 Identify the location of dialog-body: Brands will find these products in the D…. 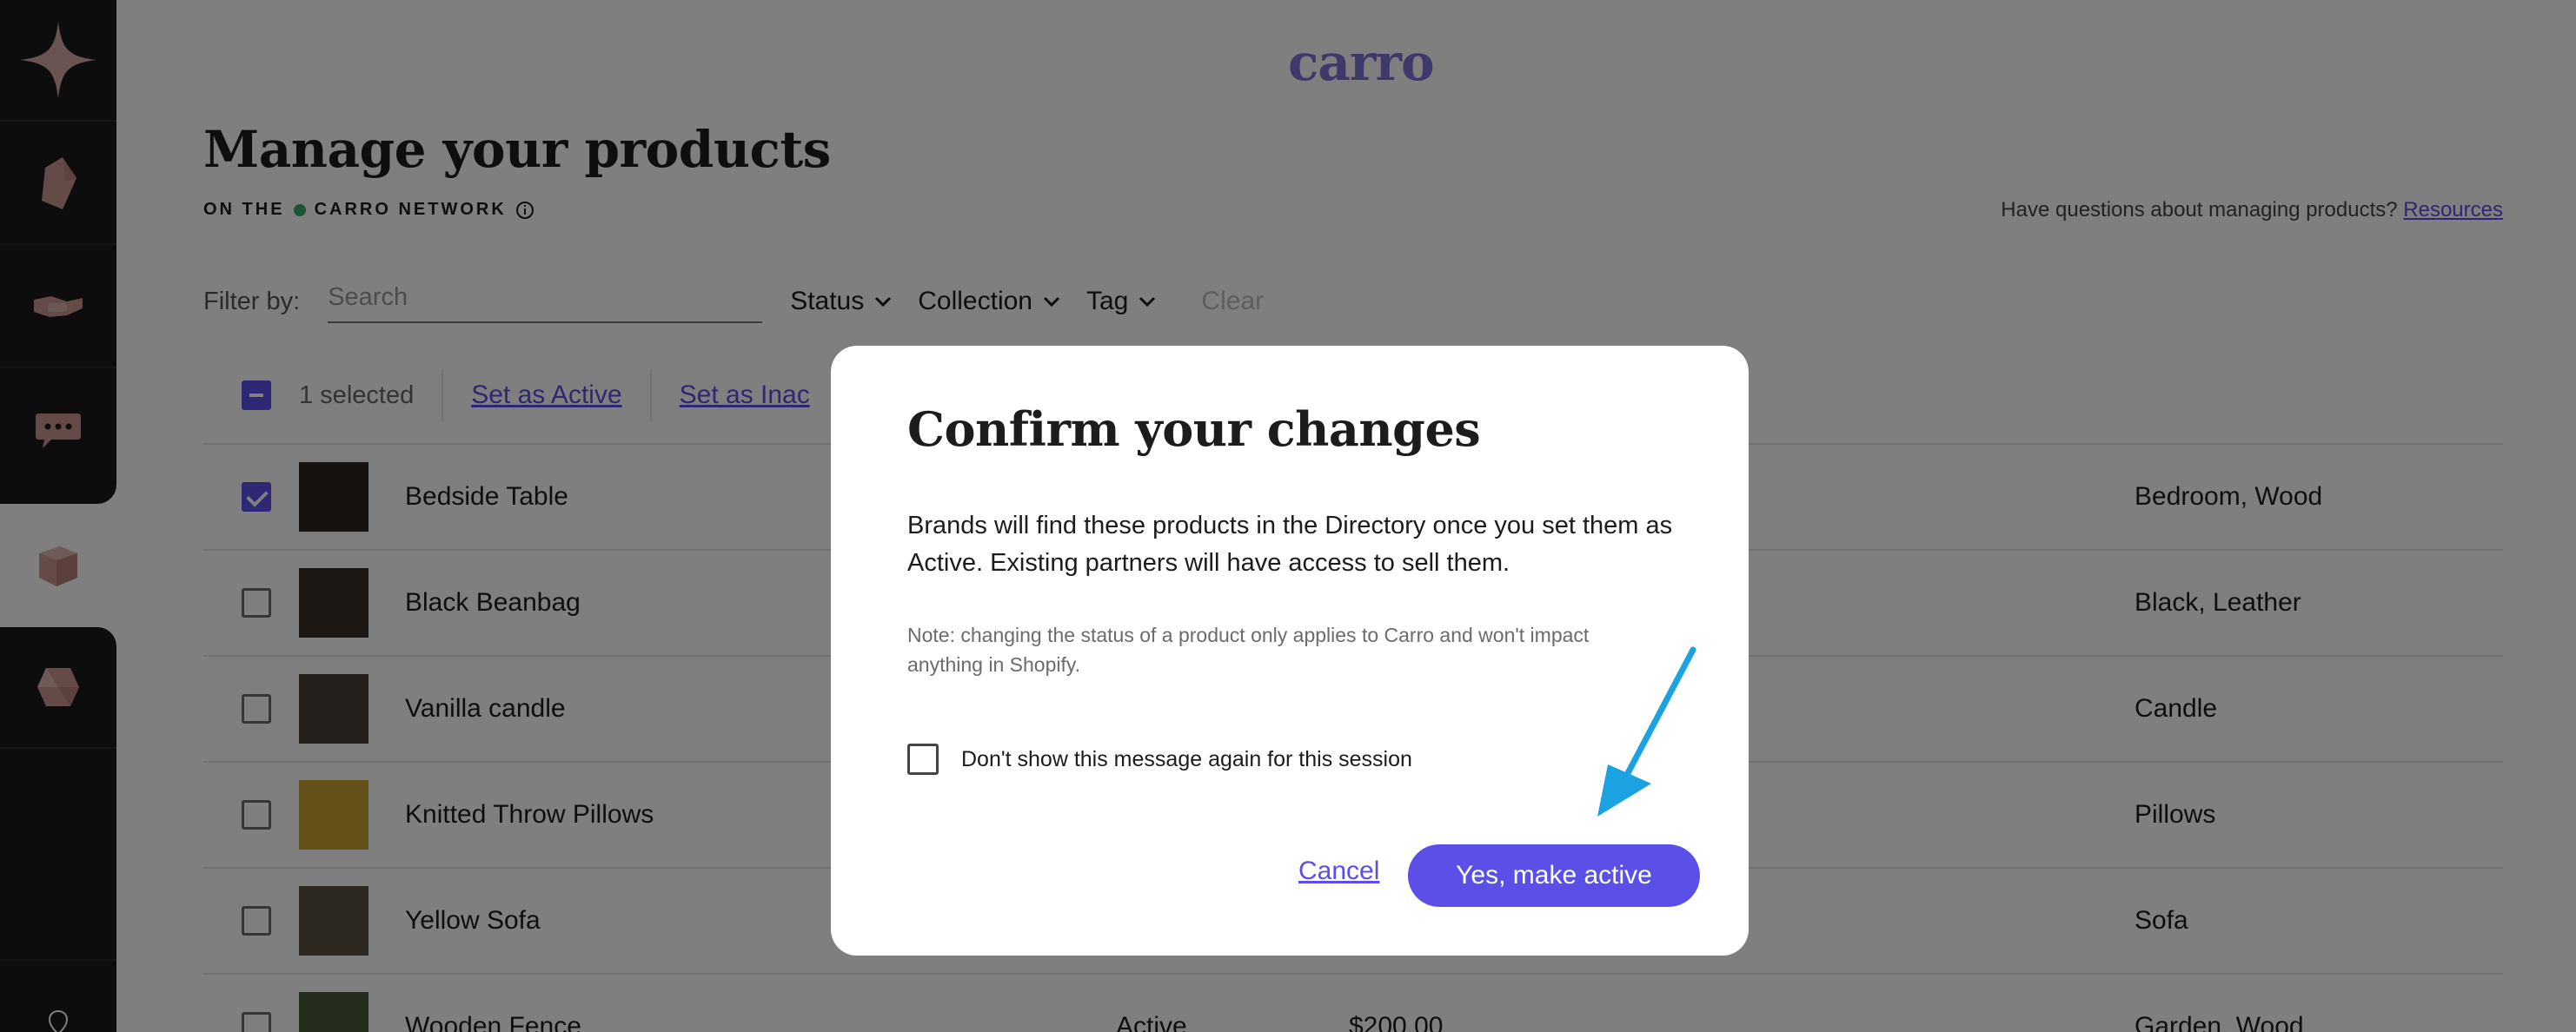
(1290, 544).